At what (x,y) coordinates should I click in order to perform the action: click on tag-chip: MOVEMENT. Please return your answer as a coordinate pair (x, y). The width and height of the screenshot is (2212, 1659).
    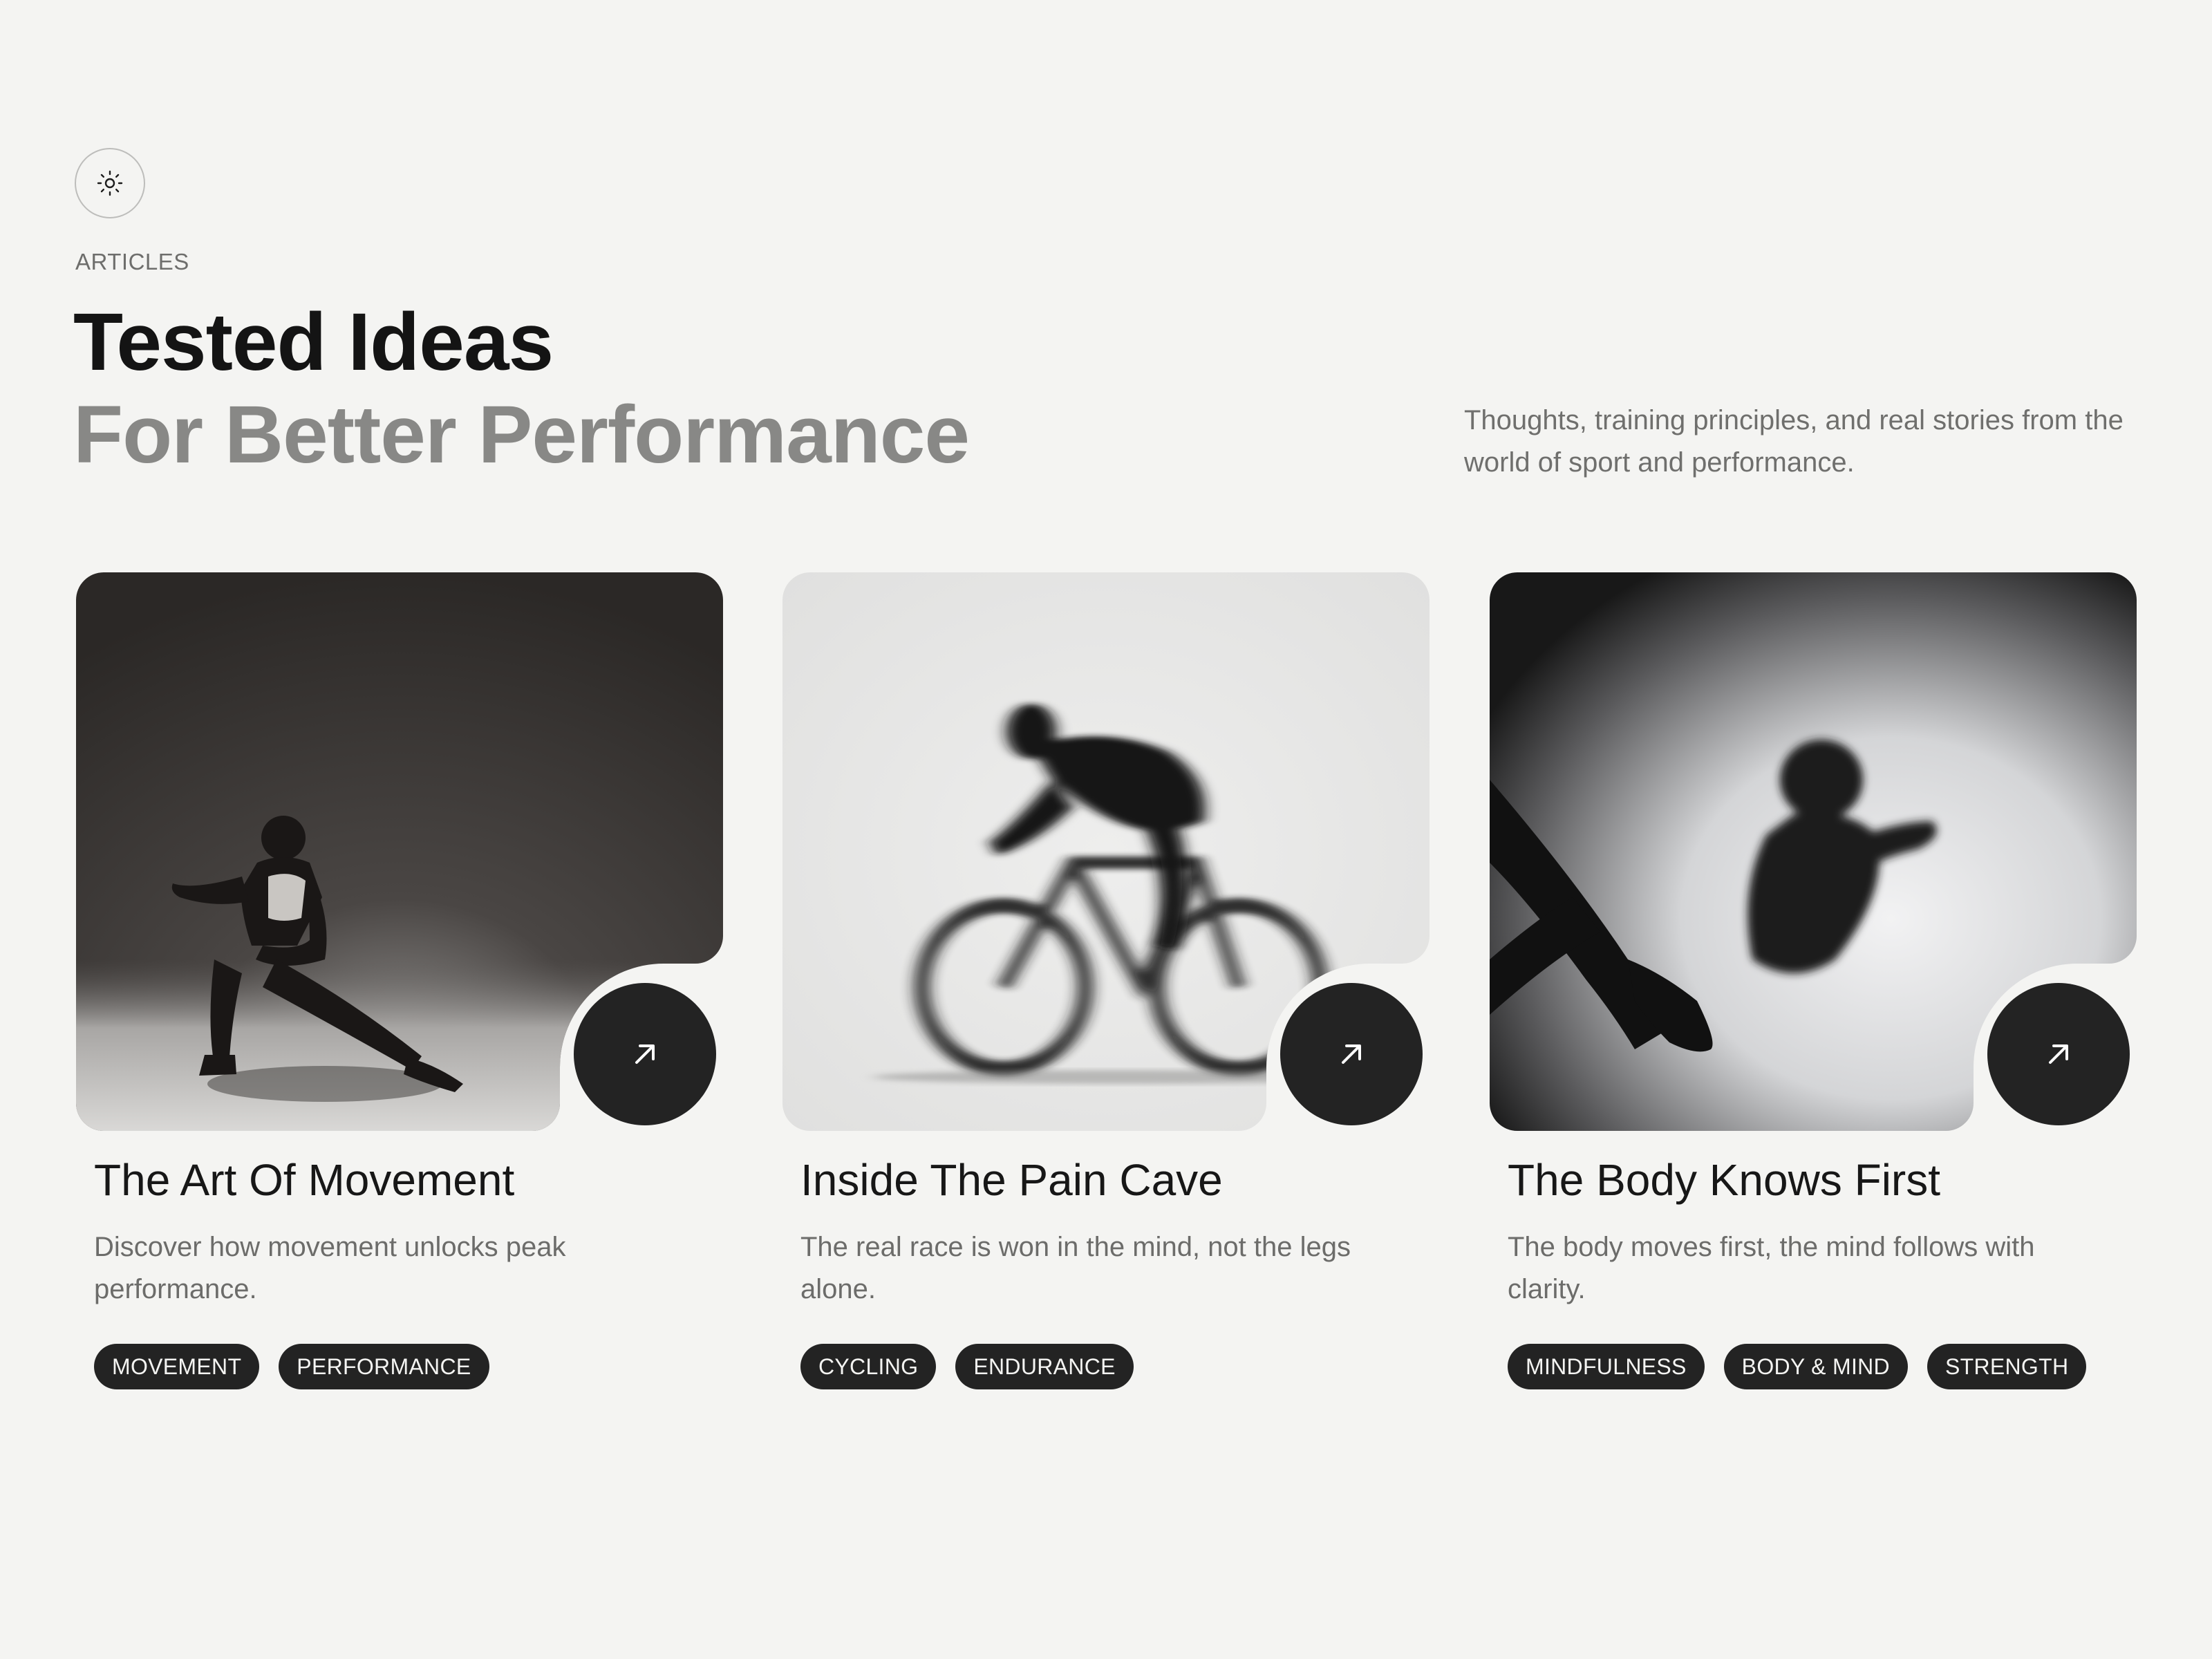
    Looking at the image, I should click on (177, 1366).